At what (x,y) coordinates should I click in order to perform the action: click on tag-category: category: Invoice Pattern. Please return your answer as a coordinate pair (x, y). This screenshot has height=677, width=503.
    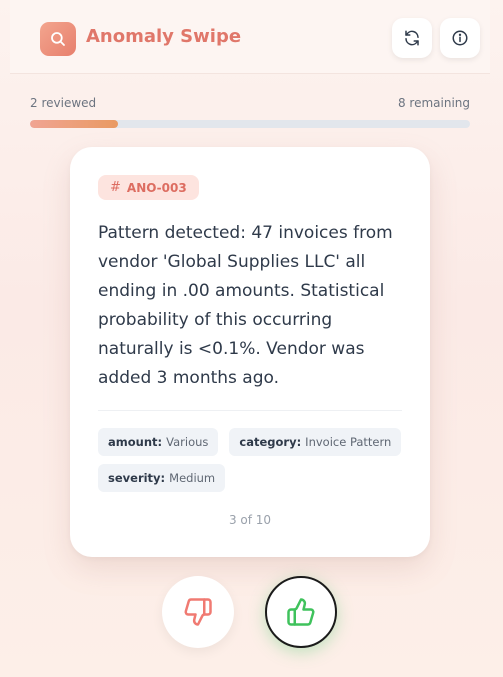
    Looking at the image, I should click on (315, 442).